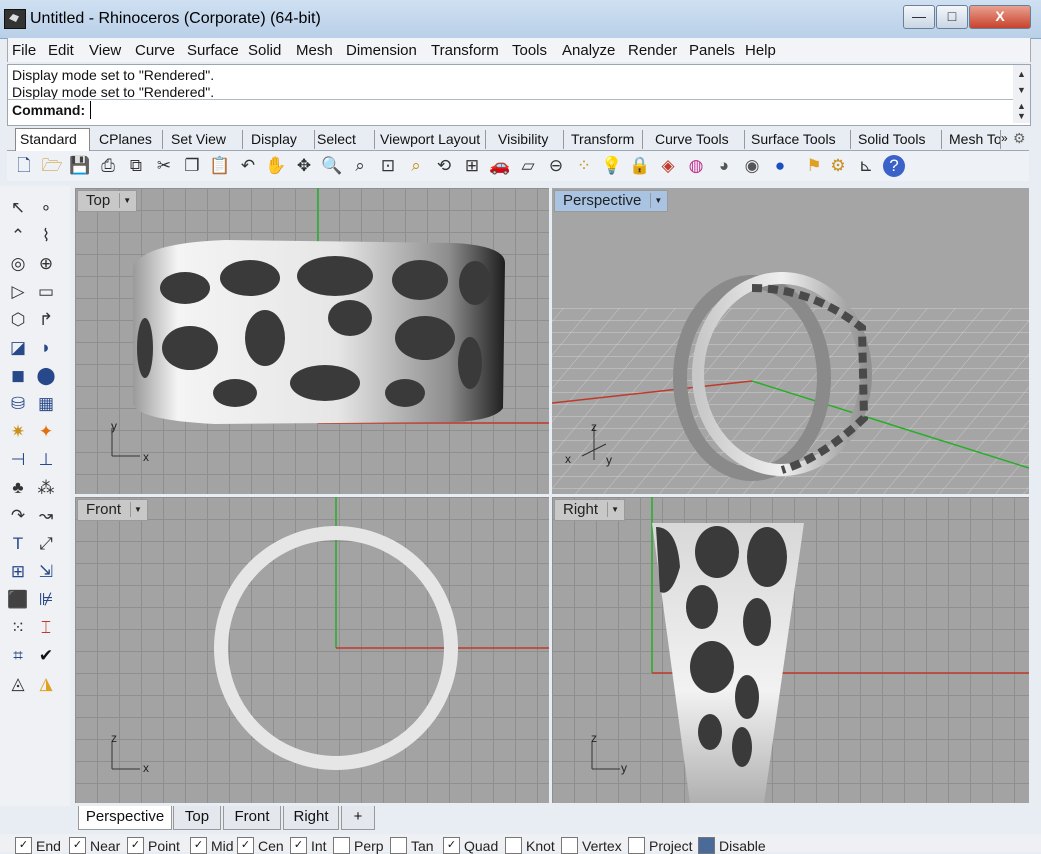 This screenshot has height=854, width=1041. What do you see at coordinates (18, 460) in the screenshot?
I see `split-icon: ⊣` at bounding box center [18, 460].